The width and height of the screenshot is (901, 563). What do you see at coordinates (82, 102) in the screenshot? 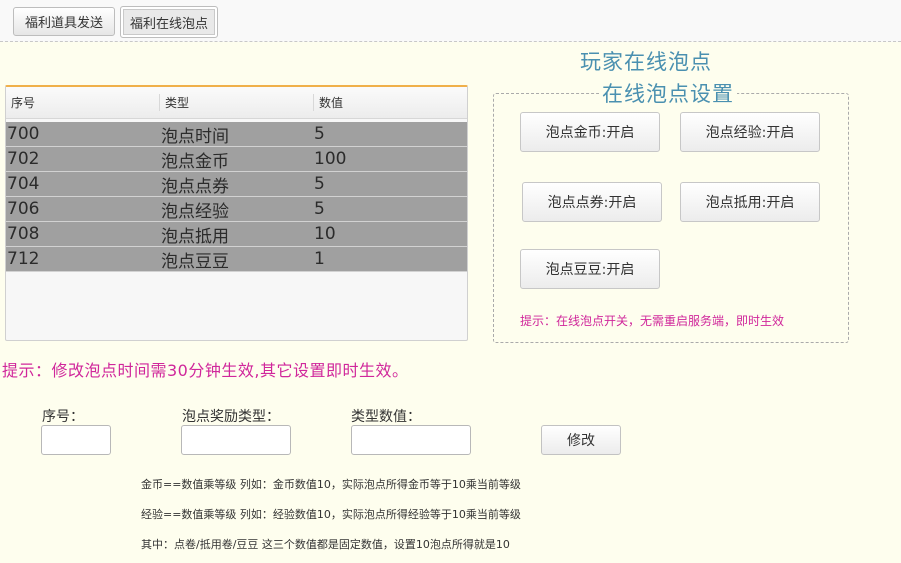
I see `column-header-seq: 序号` at bounding box center [82, 102].